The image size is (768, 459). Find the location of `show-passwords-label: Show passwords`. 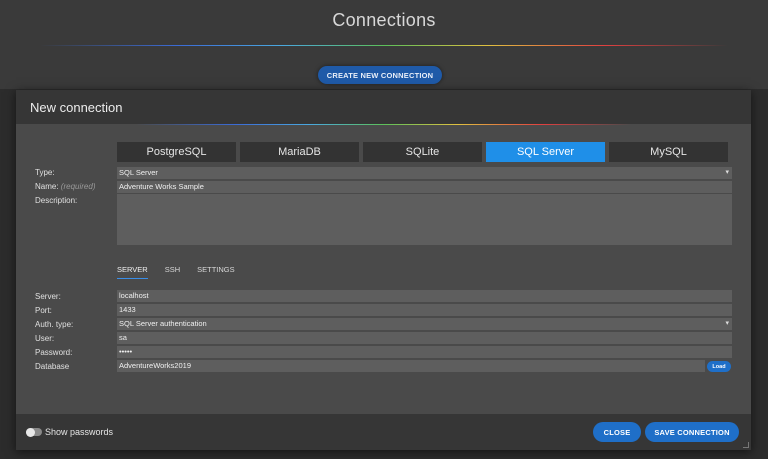

show-passwords-label: Show passwords is located at coordinates (79, 432).